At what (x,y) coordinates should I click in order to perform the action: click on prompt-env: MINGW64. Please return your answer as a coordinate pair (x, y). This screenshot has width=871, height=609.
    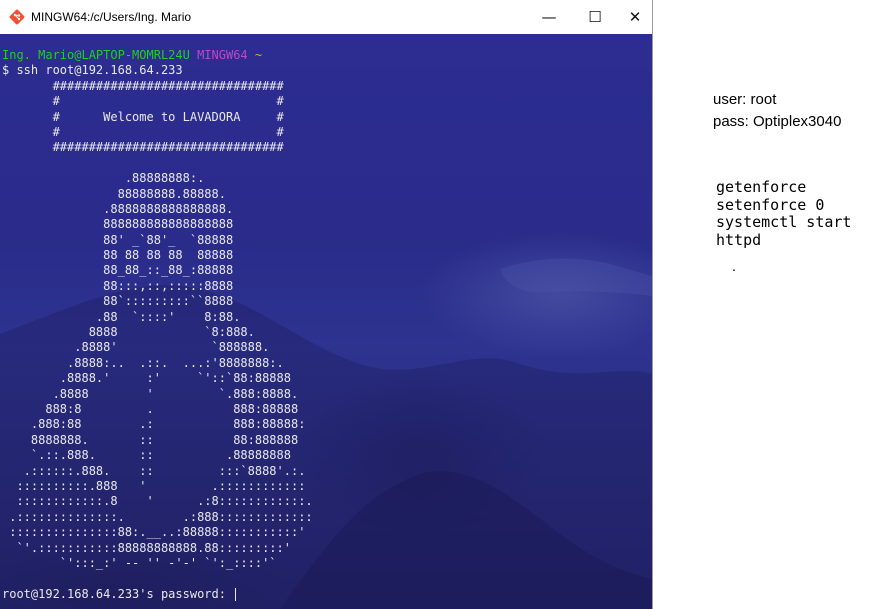
    Looking at the image, I should click on (222, 55).